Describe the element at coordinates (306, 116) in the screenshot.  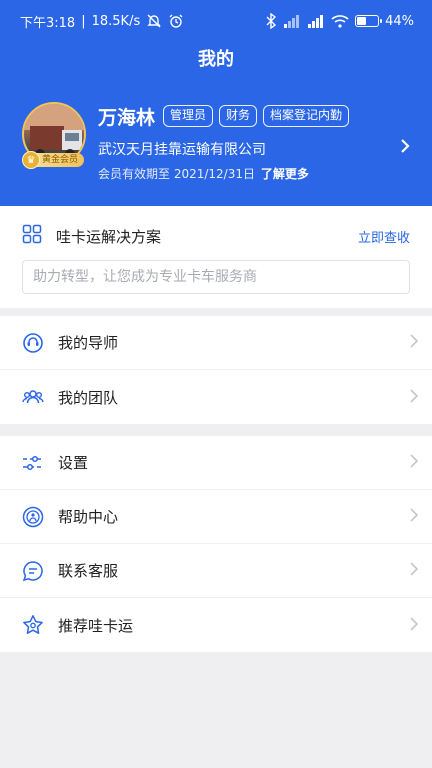
I see `role-tag-archive: 档案登记内勤` at that location.